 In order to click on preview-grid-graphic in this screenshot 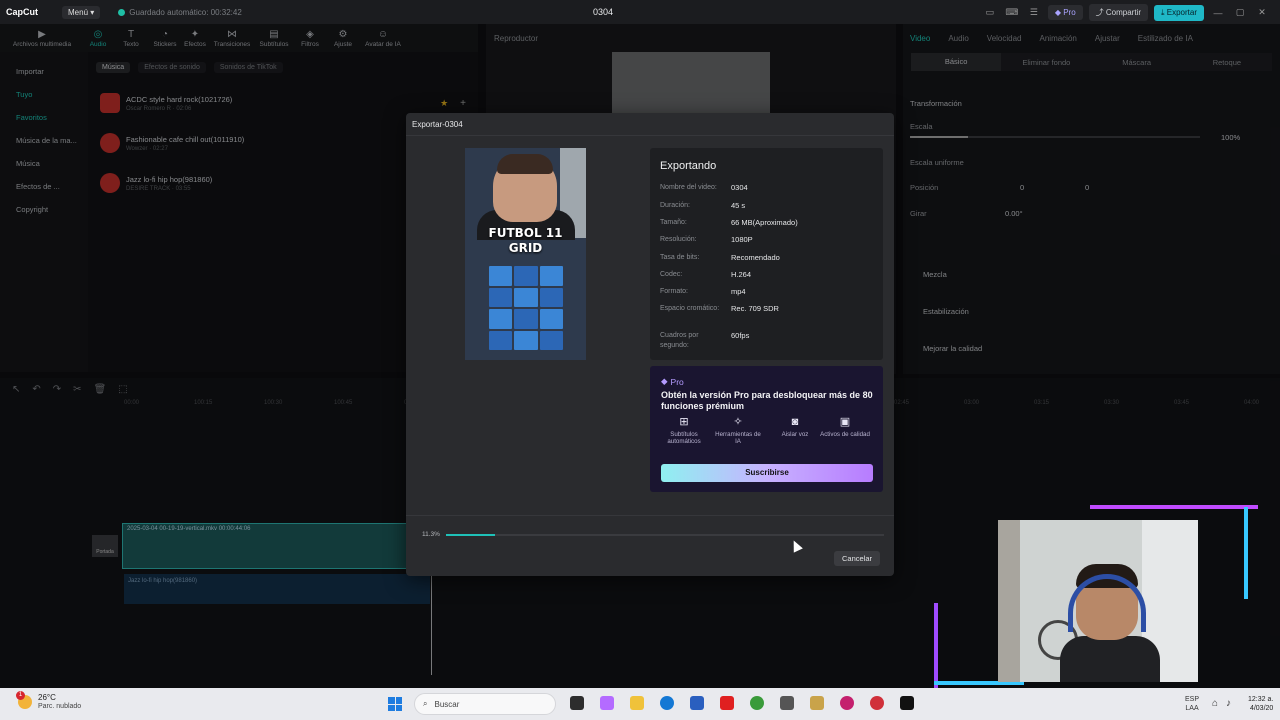, I will do `click(526, 308)`.